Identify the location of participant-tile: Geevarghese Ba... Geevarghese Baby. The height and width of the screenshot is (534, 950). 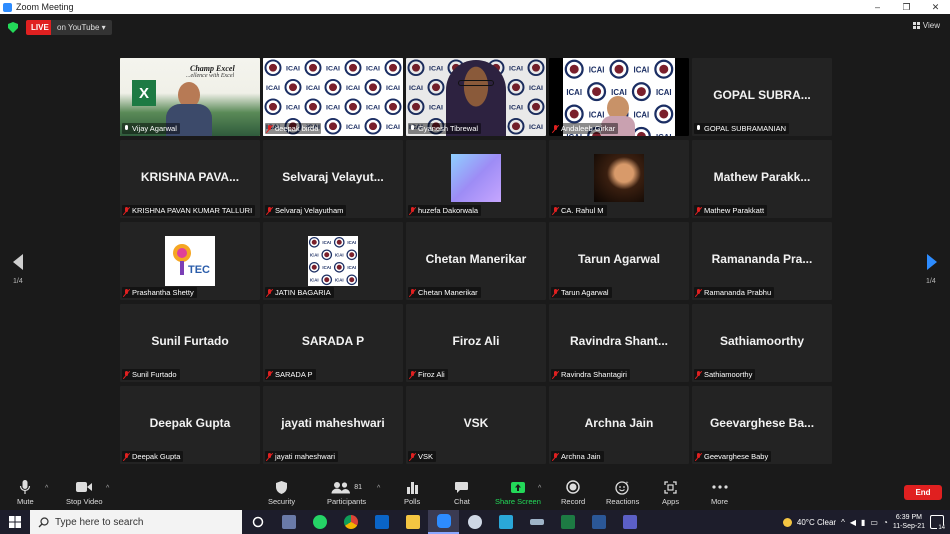
(762, 425).